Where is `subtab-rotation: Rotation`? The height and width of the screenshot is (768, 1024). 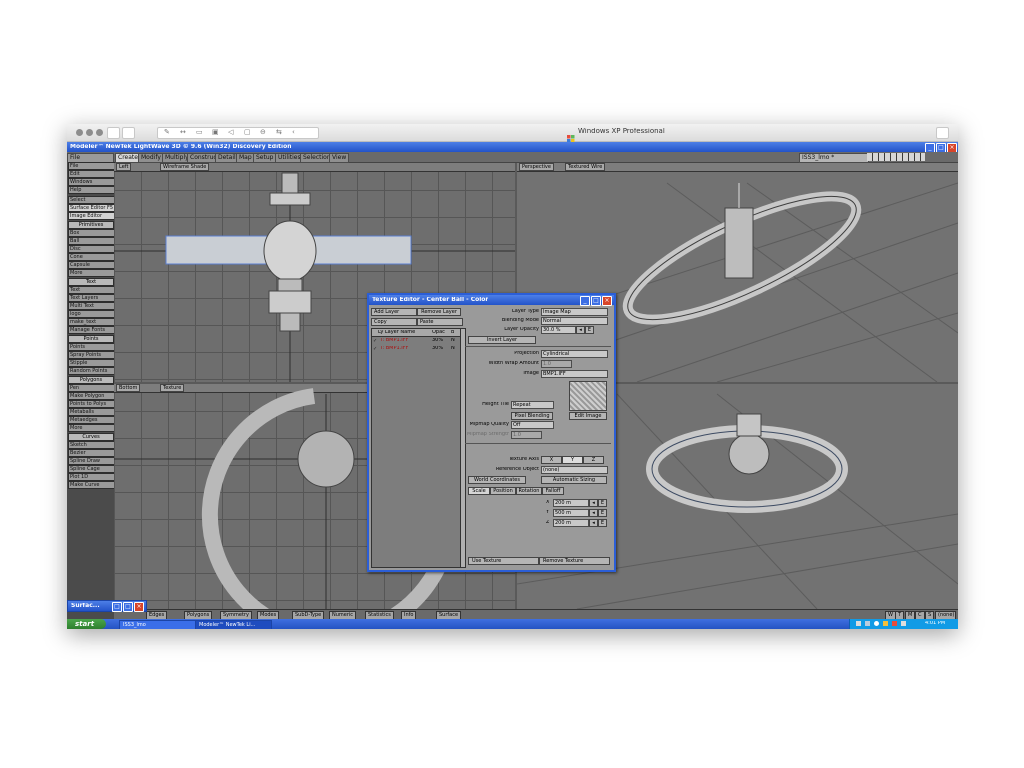
subtab-rotation: Rotation is located at coordinates (529, 491).